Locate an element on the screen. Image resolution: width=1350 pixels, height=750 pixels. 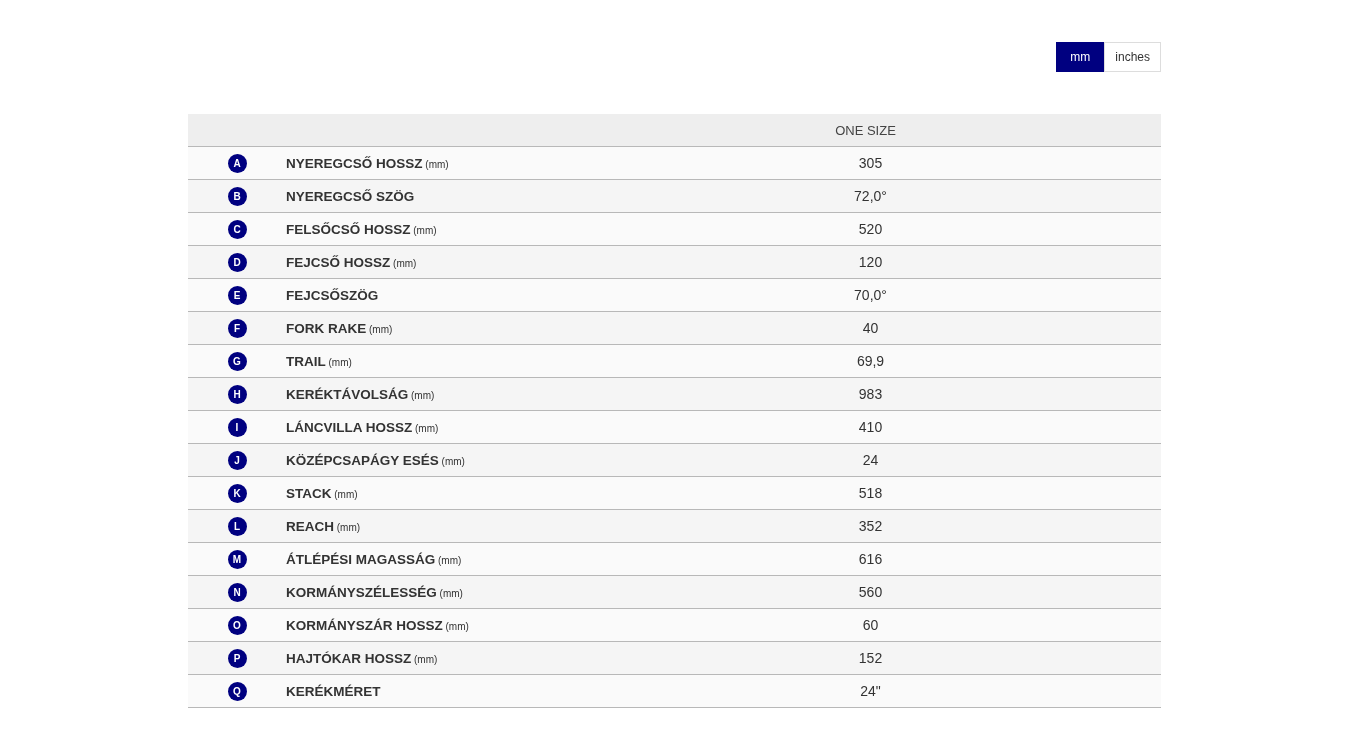
measurement-label: FEJCSŐ HOSSZ (mm) is located at coordinates (351, 262).